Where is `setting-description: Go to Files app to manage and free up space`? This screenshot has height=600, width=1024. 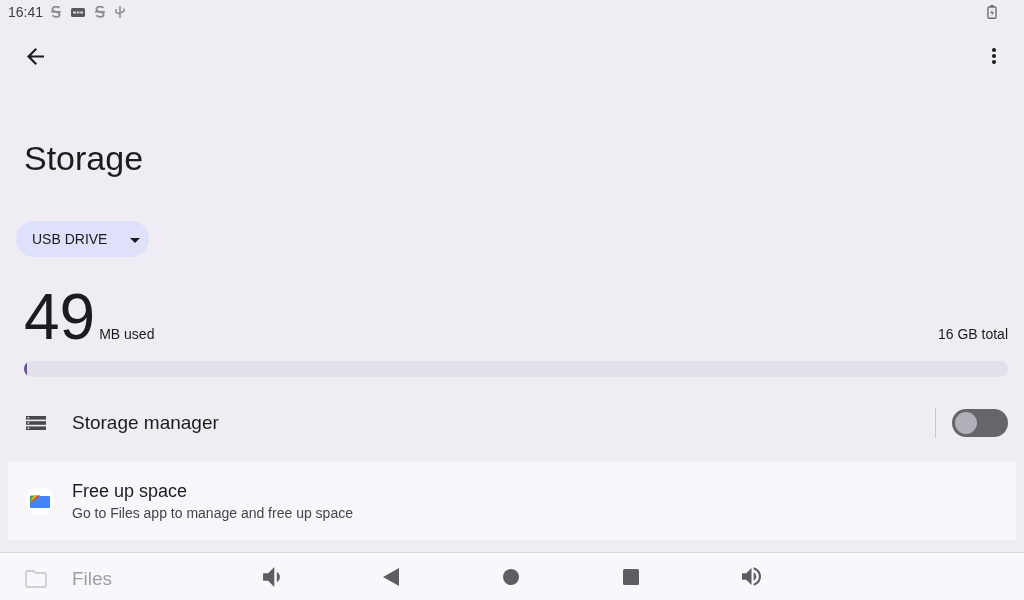 setting-description: Go to Files app to manage and free up space is located at coordinates (212, 512).